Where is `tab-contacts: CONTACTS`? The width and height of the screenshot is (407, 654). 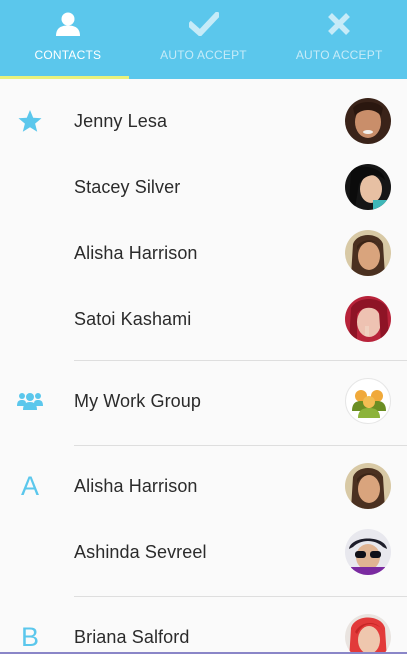 tab-contacts: CONTACTS is located at coordinates (68, 39).